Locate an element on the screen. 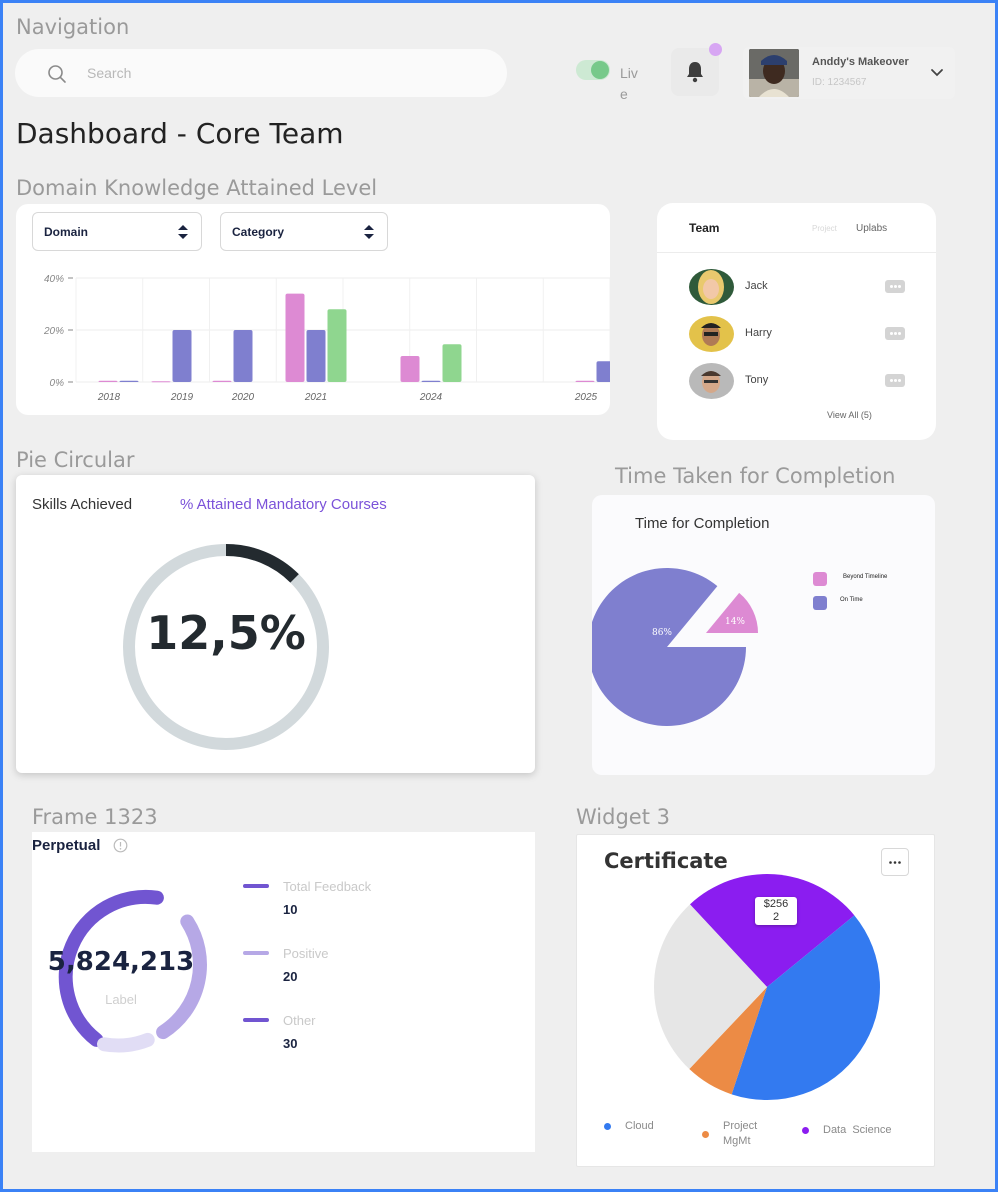  legend-label: Total Feedback is located at coordinates (327, 886).